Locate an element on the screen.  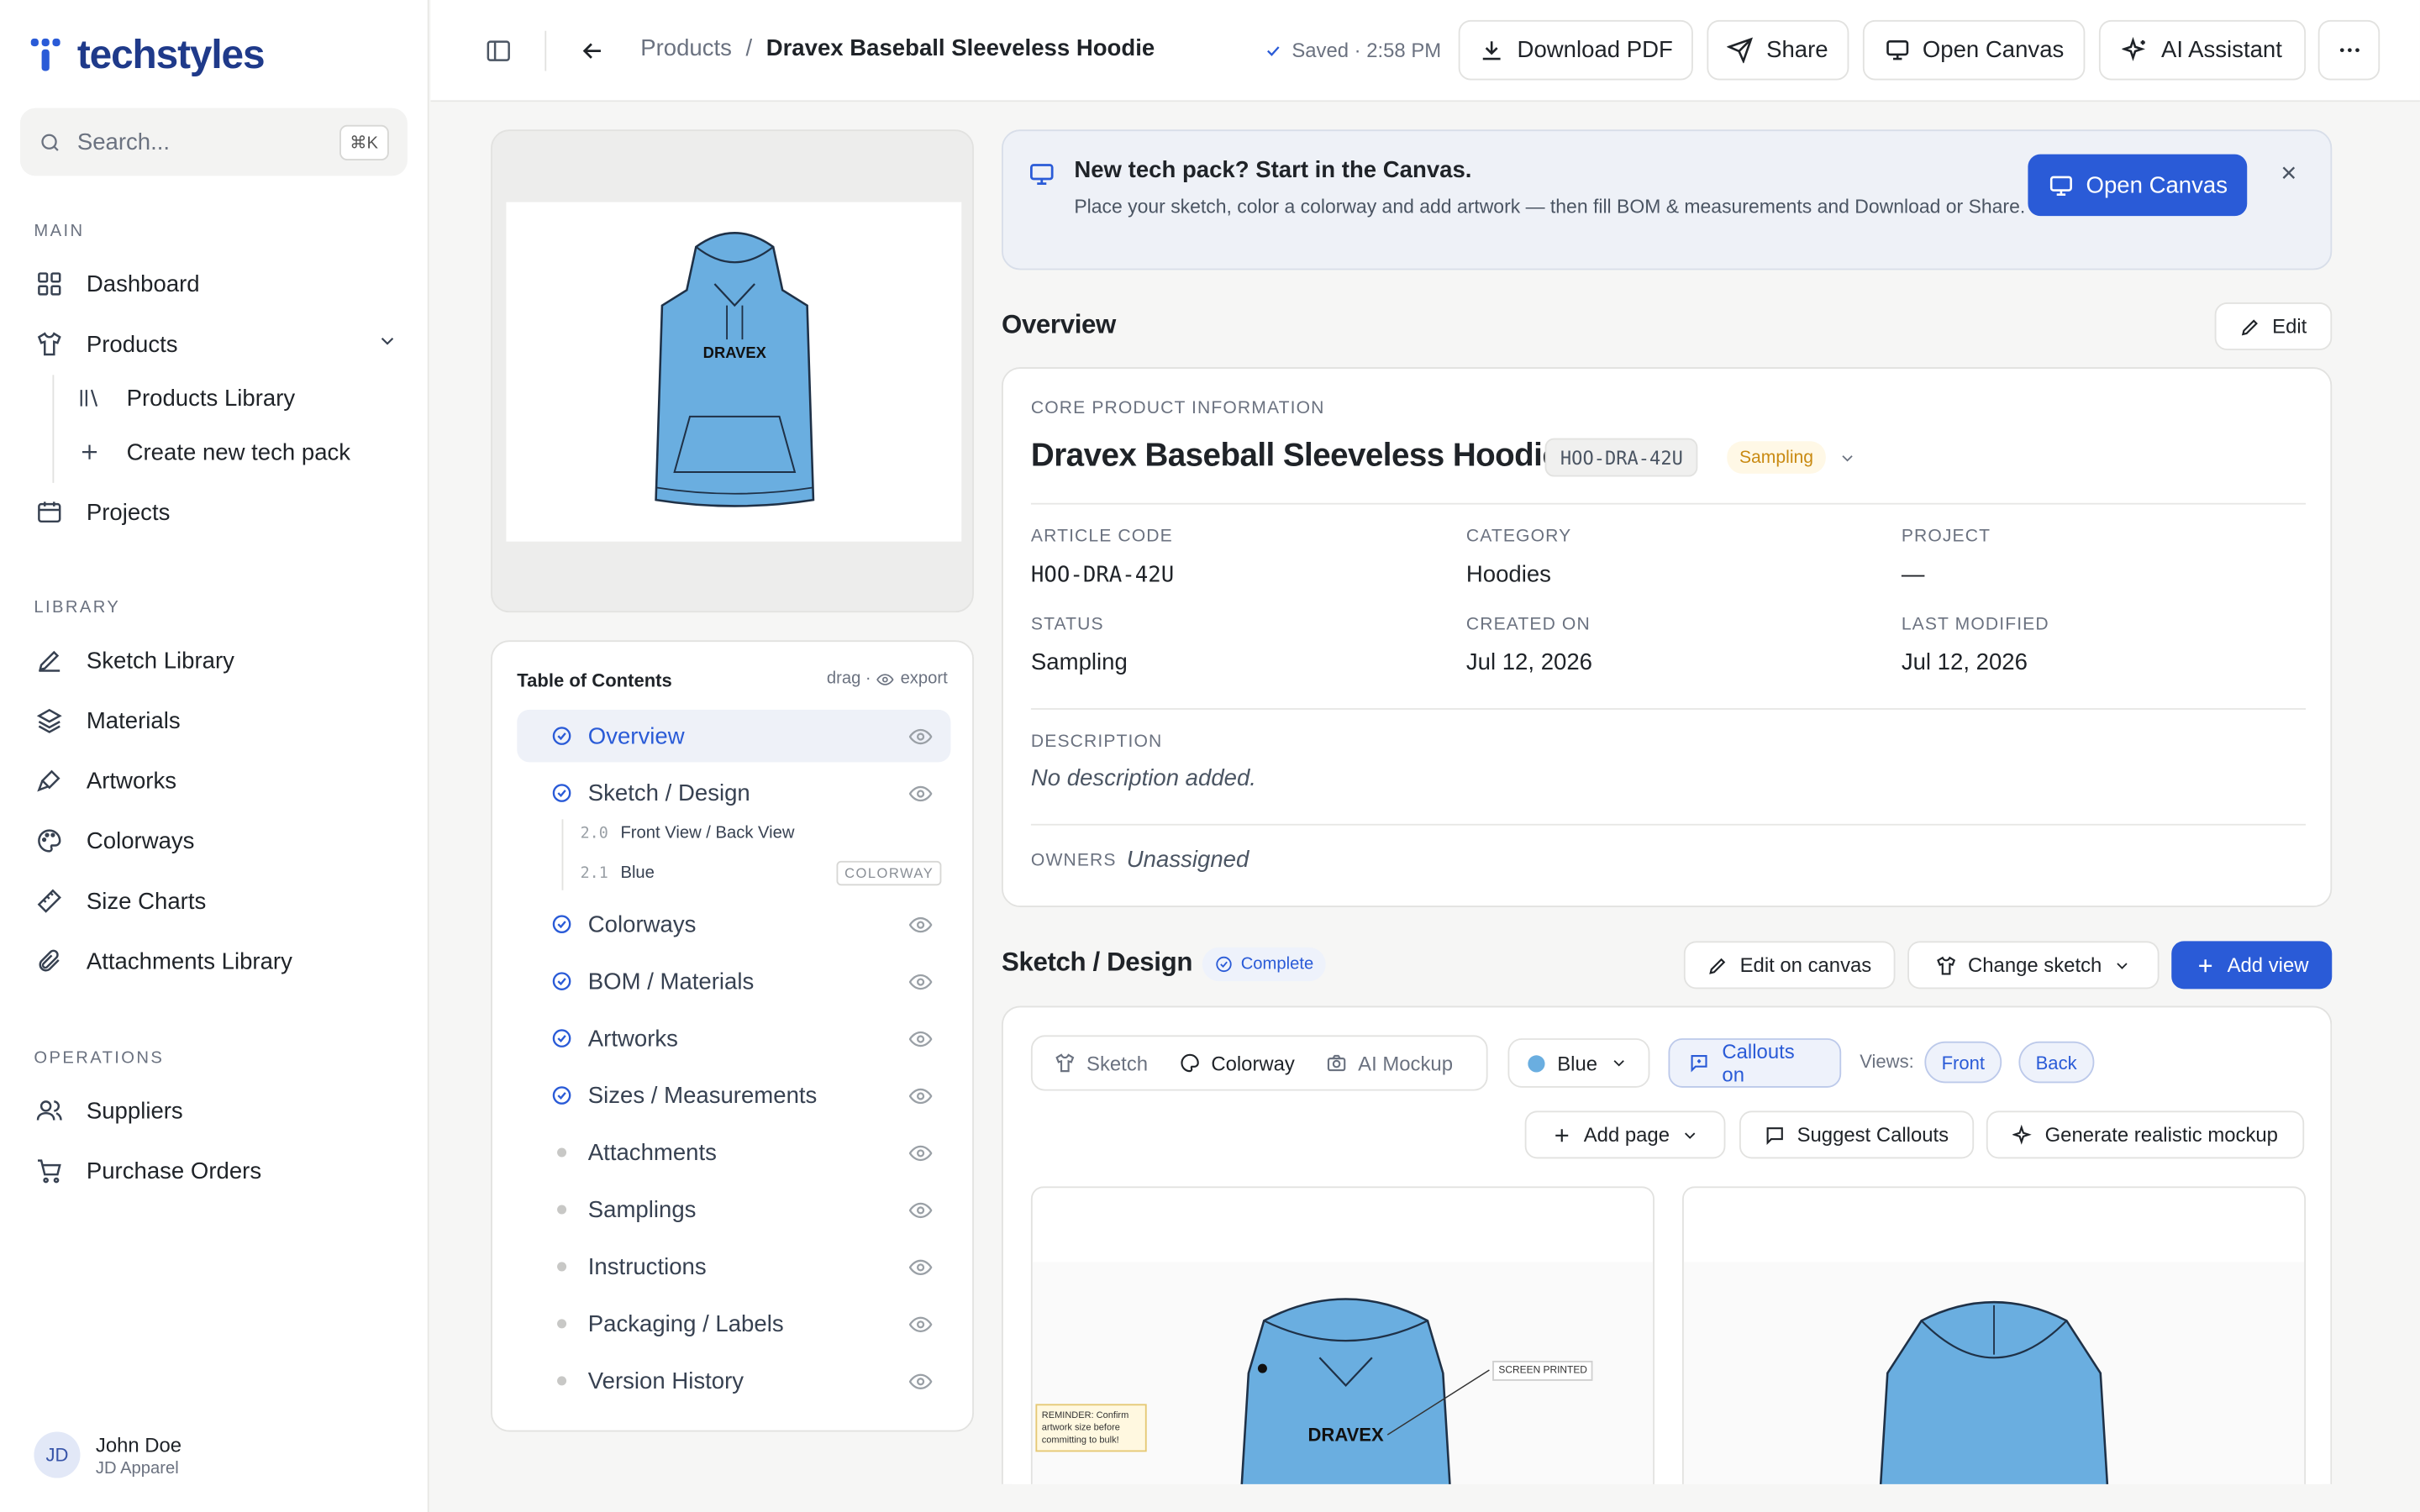
sidebar-item-materials: Materials is located at coordinates (216, 720).